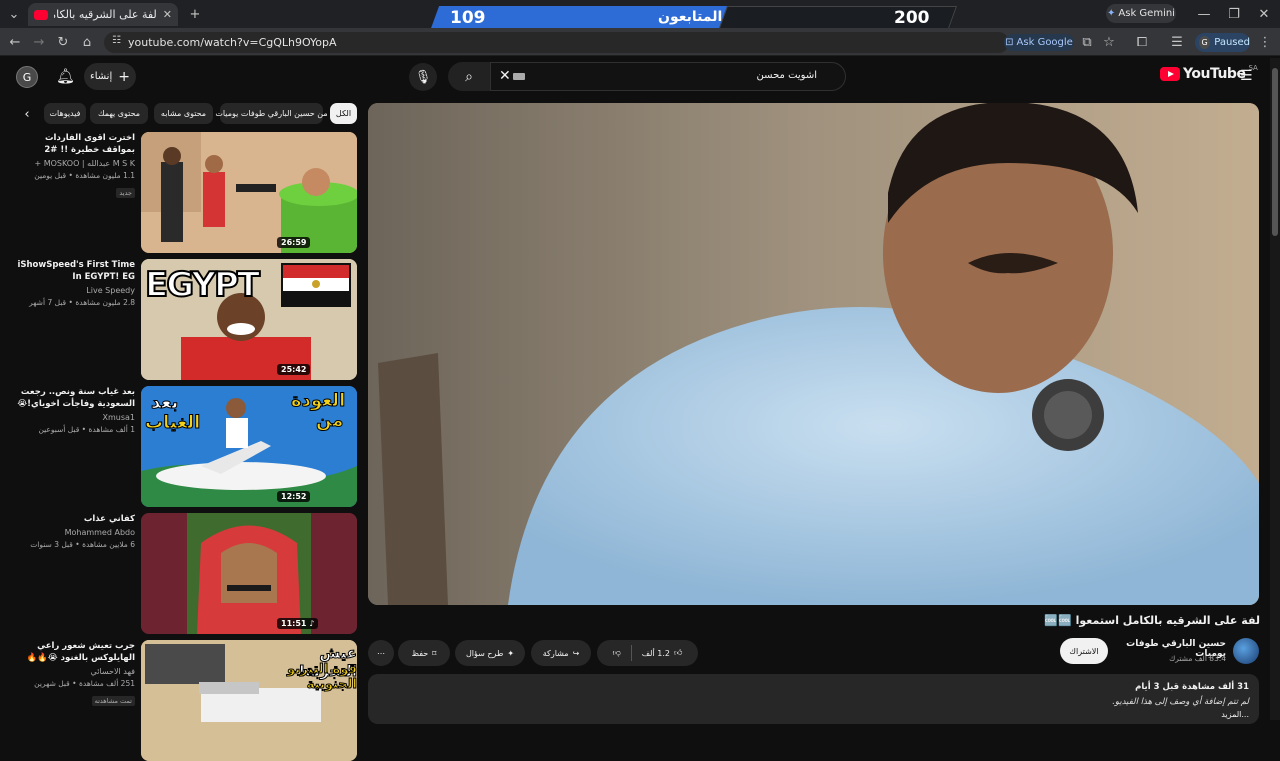 The height and width of the screenshot is (761, 1280). Describe the element at coordinates (65, 113) in the screenshot. I see `chip-videos: فيديوهات` at that location.